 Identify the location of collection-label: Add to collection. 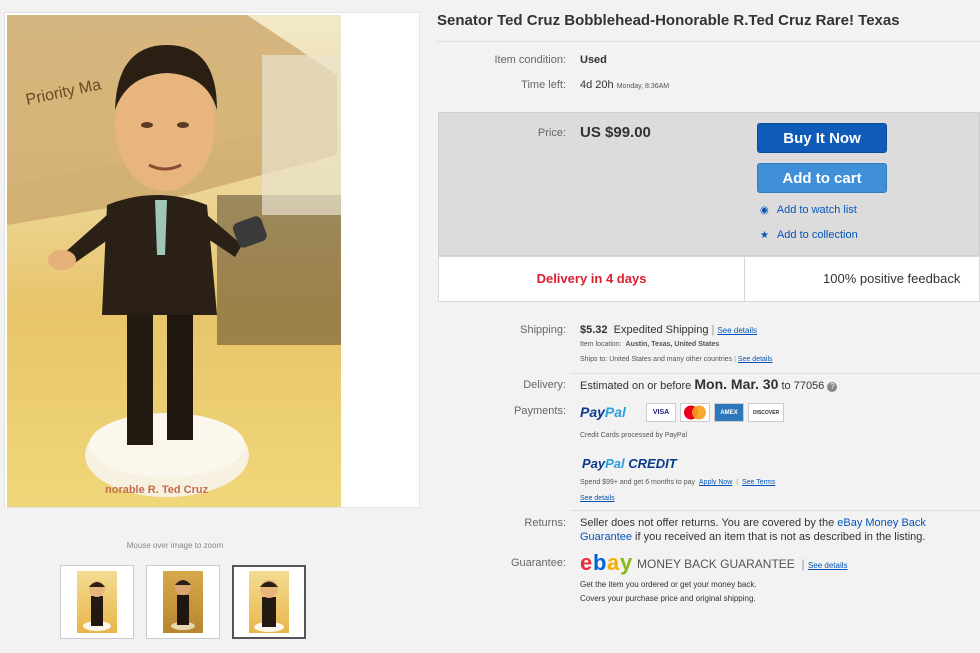
(817, 235).